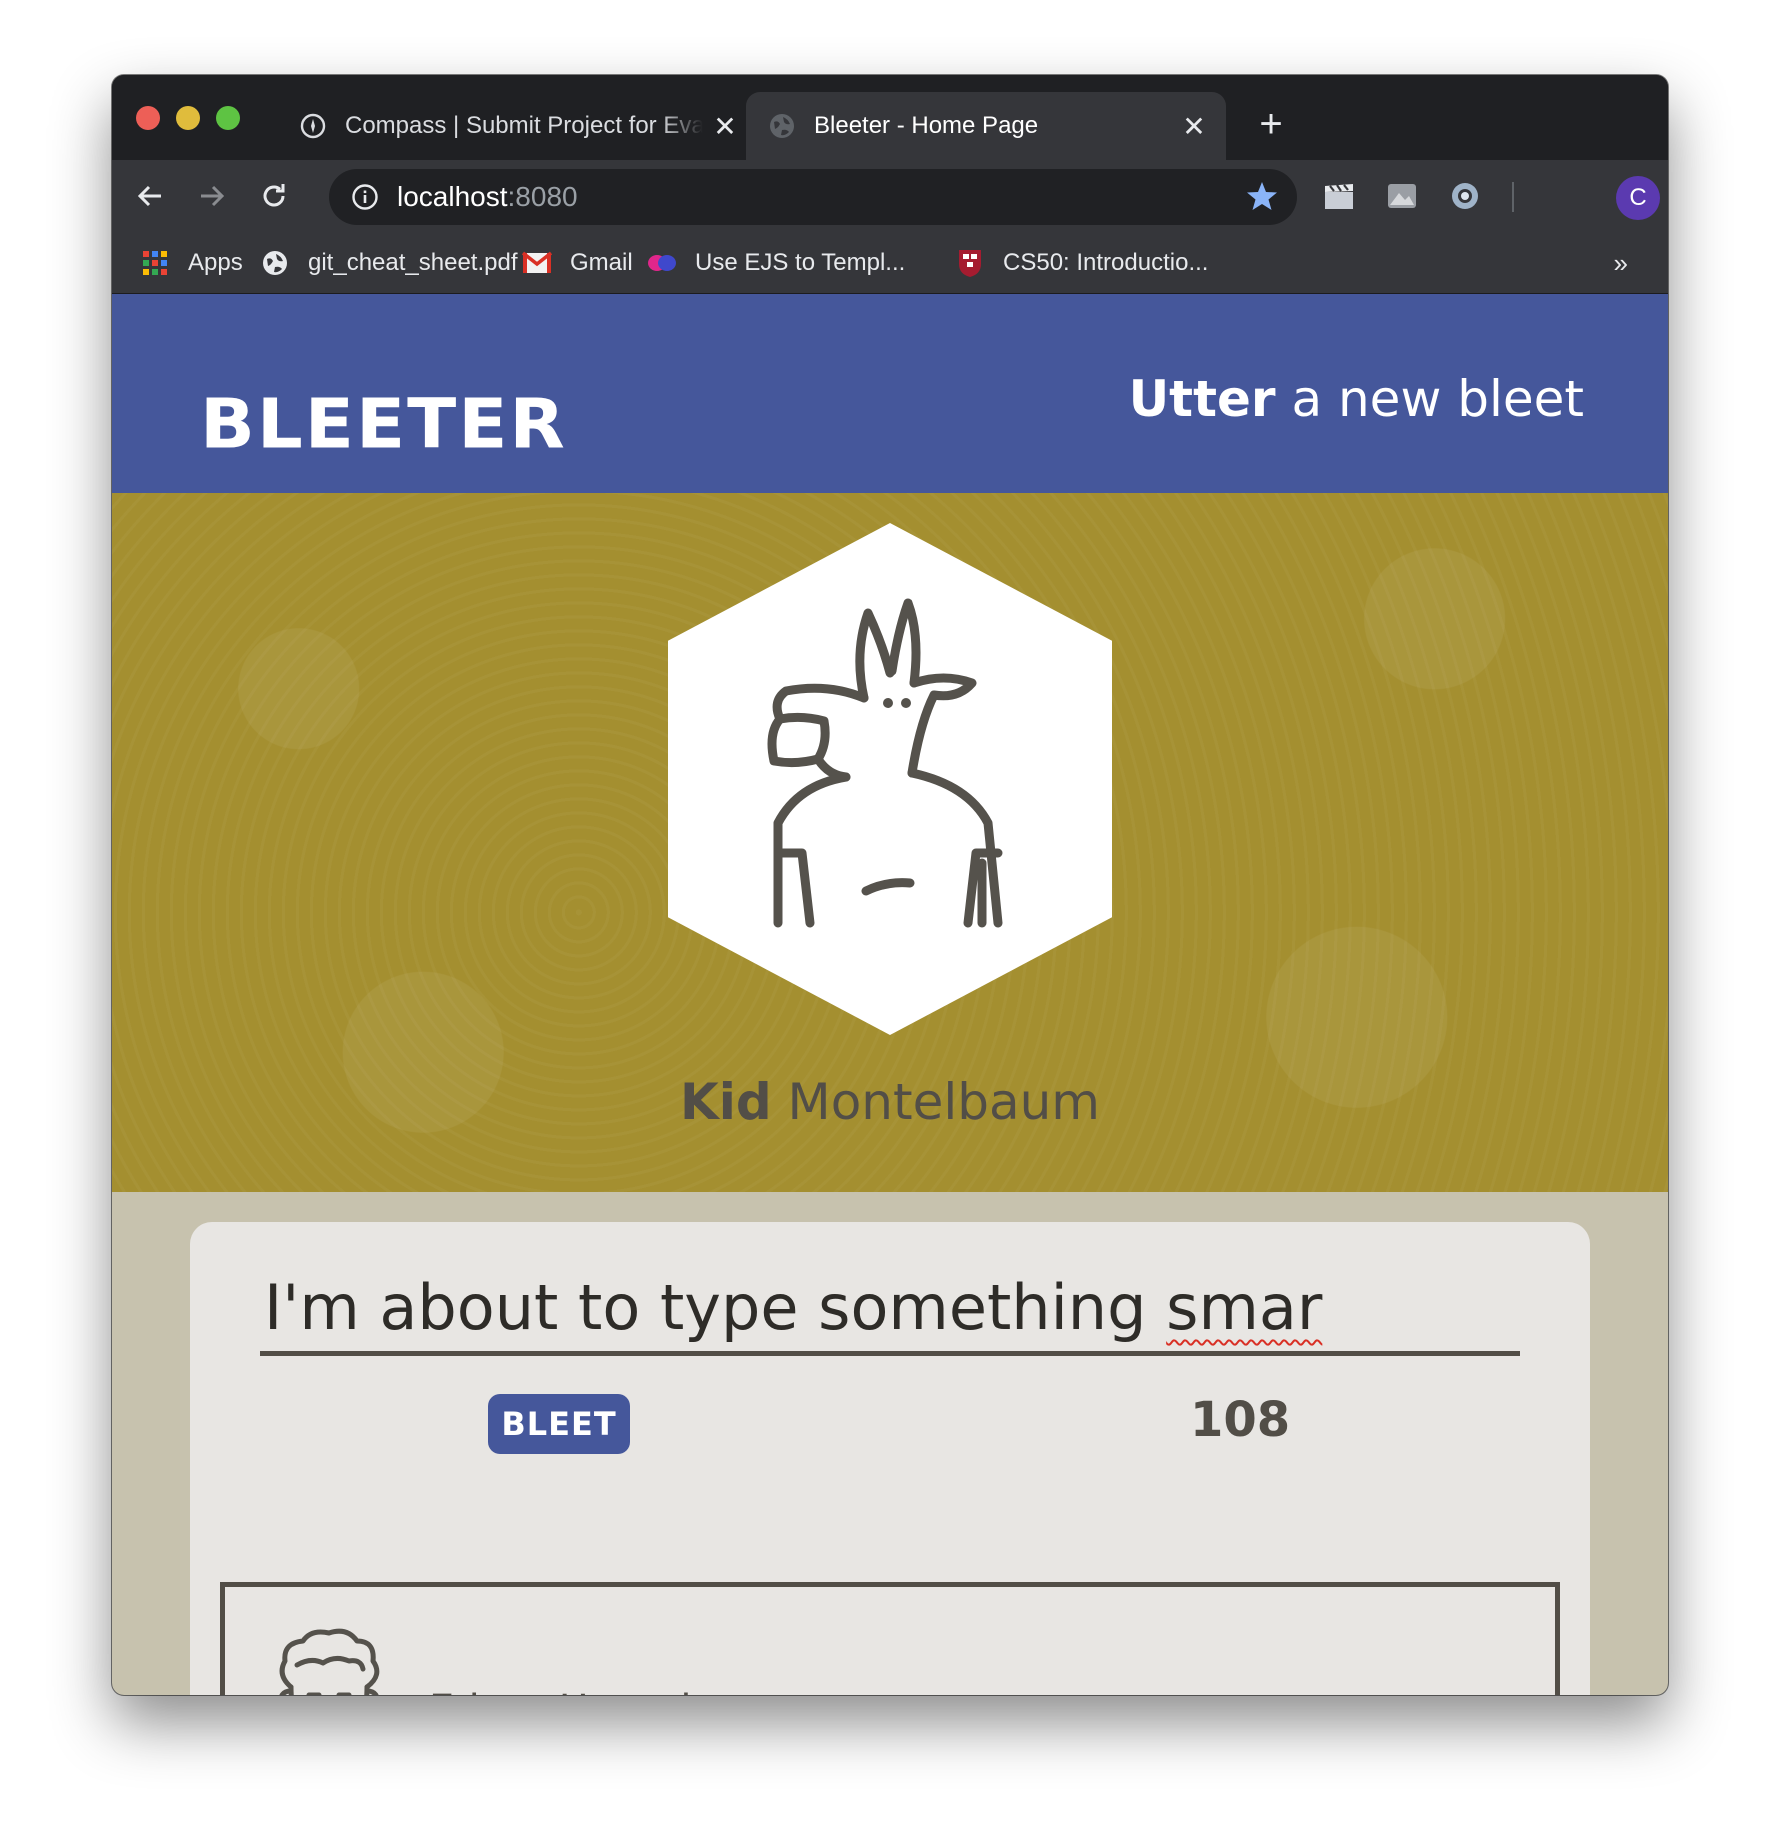 The width and height of the screenshot is (1780, 1844). I want to click on gmail-icon, so click(537, 263).